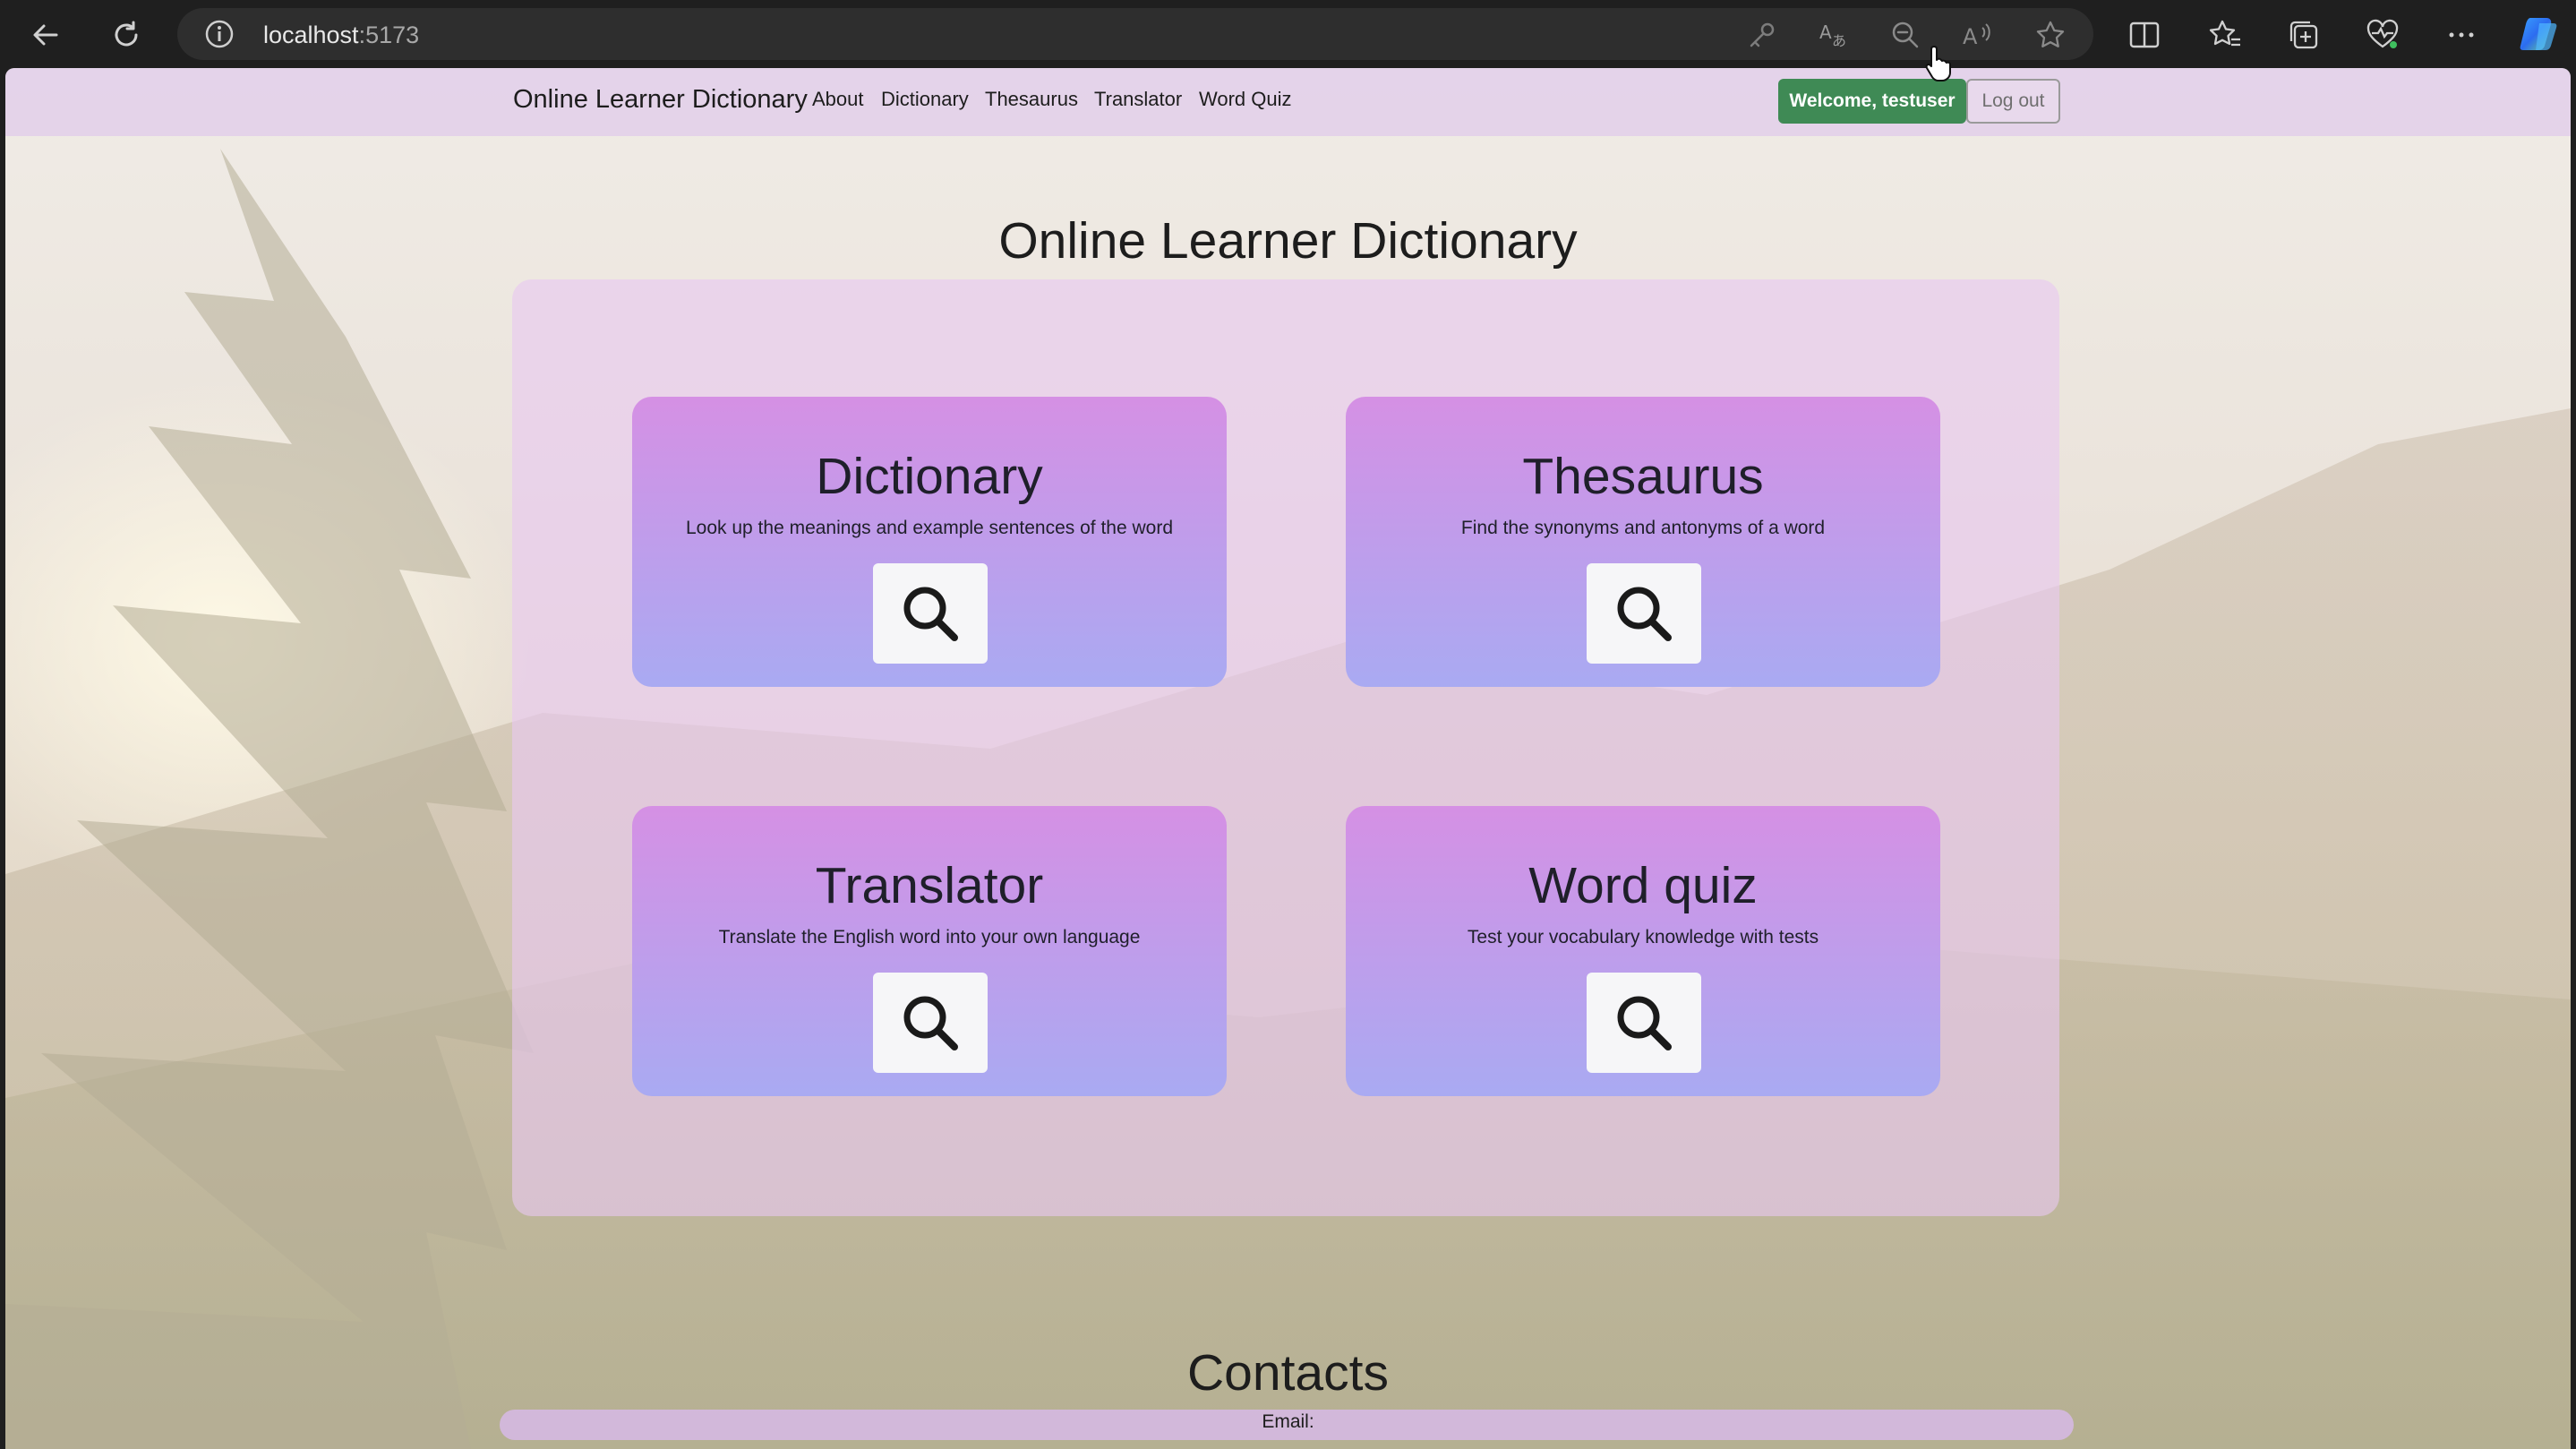 The image size is (2576, 1449). I want to click on page-title: Online Learner Dictionary, so click(1288, 241).